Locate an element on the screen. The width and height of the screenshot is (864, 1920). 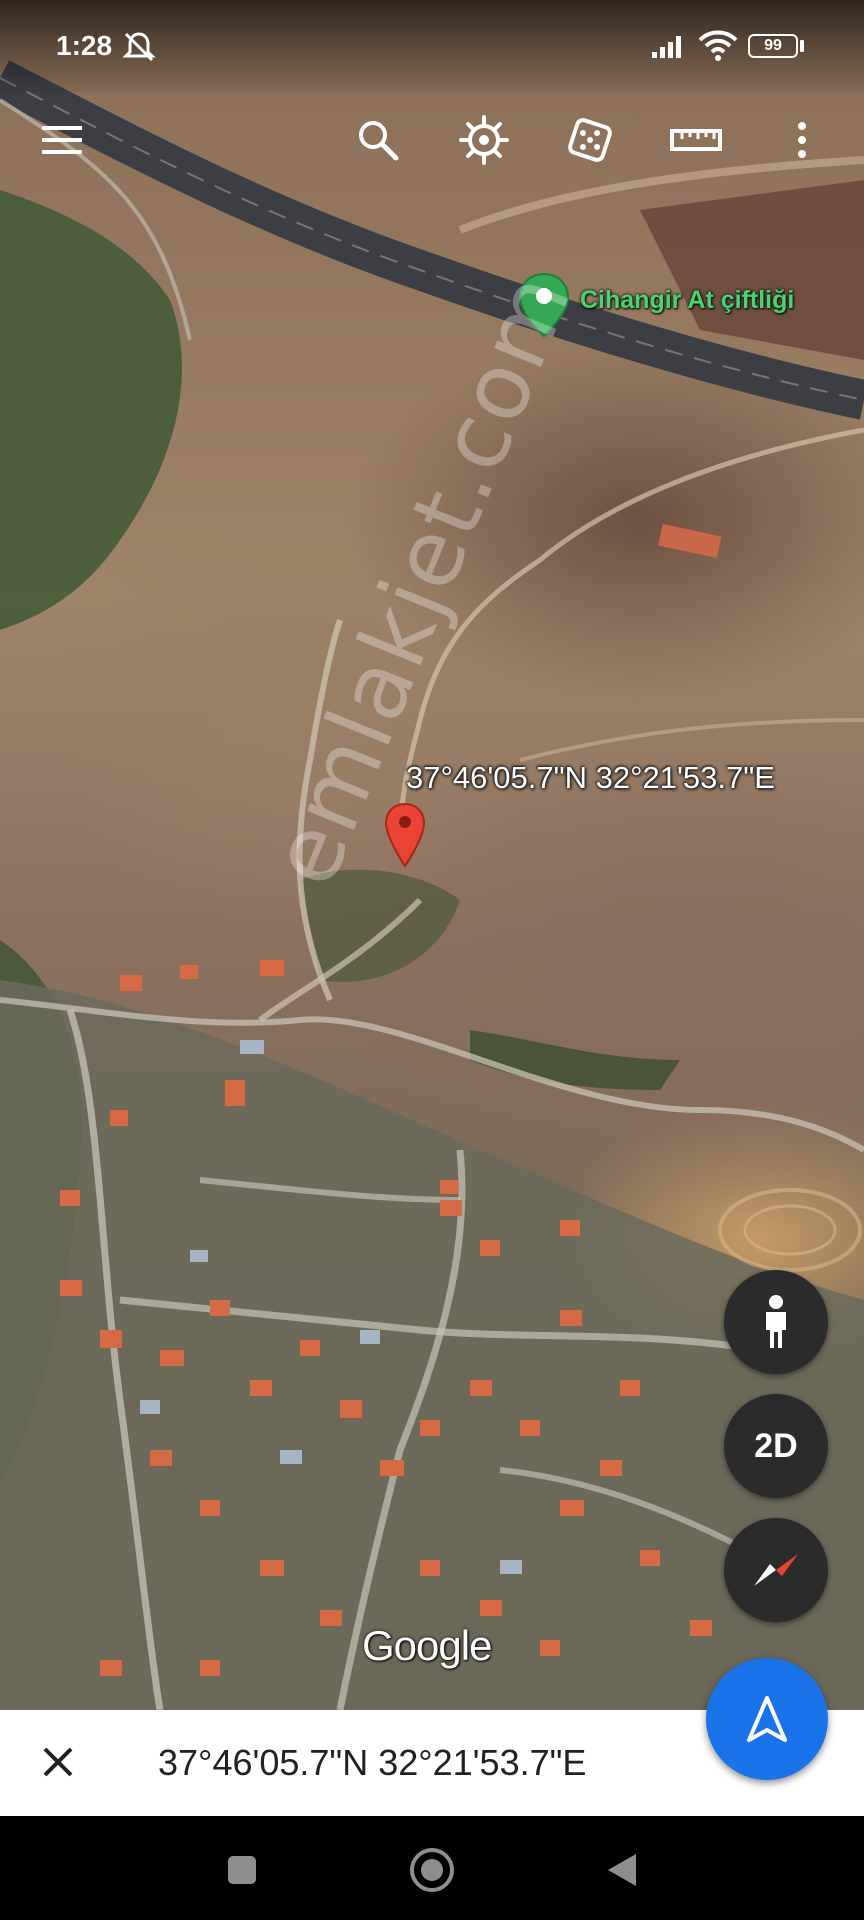
wifi-icon is located at coordinates (718, 45).